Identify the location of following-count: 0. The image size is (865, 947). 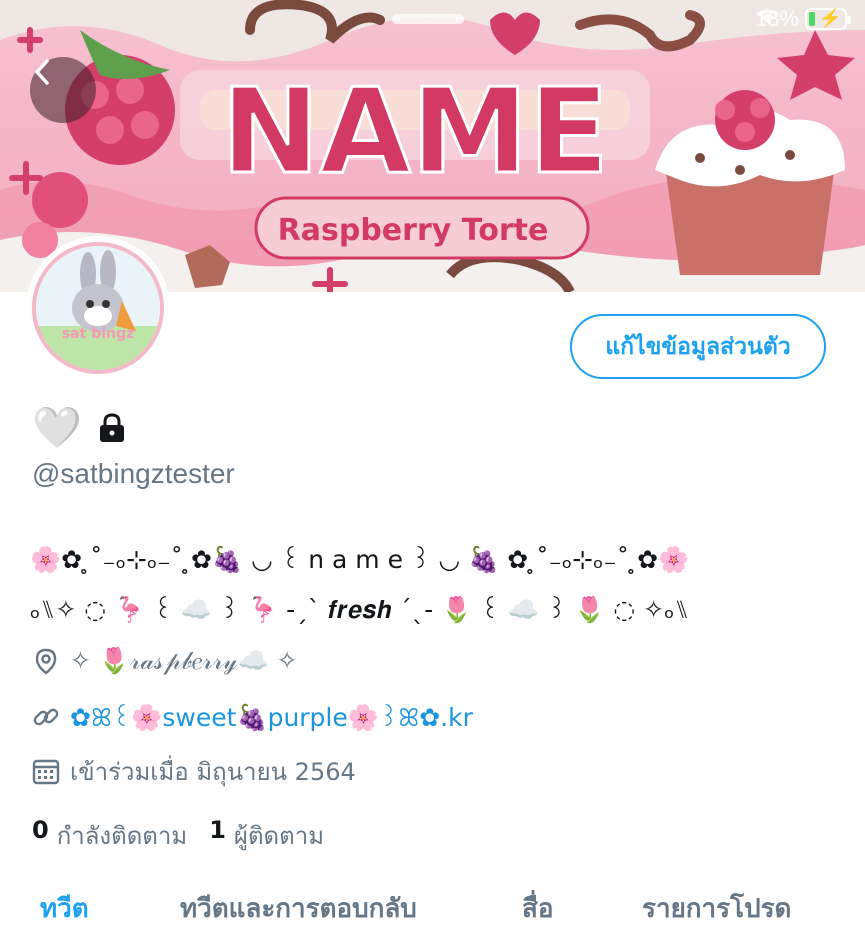
(40, 830).